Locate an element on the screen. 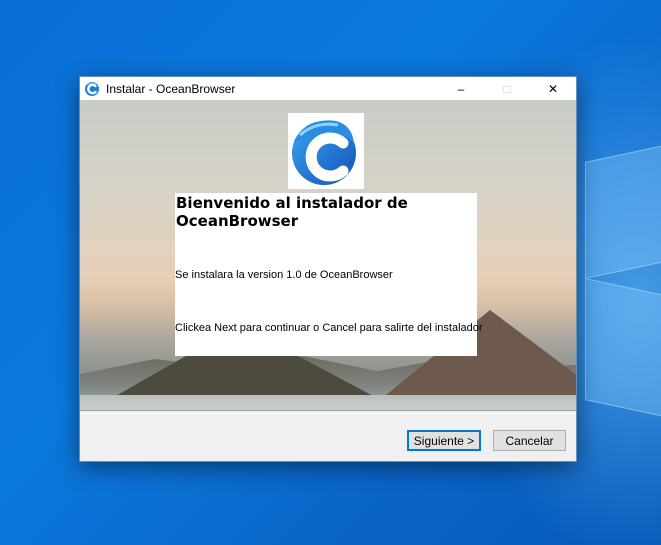  background-water is located at coordinates (328, 402).